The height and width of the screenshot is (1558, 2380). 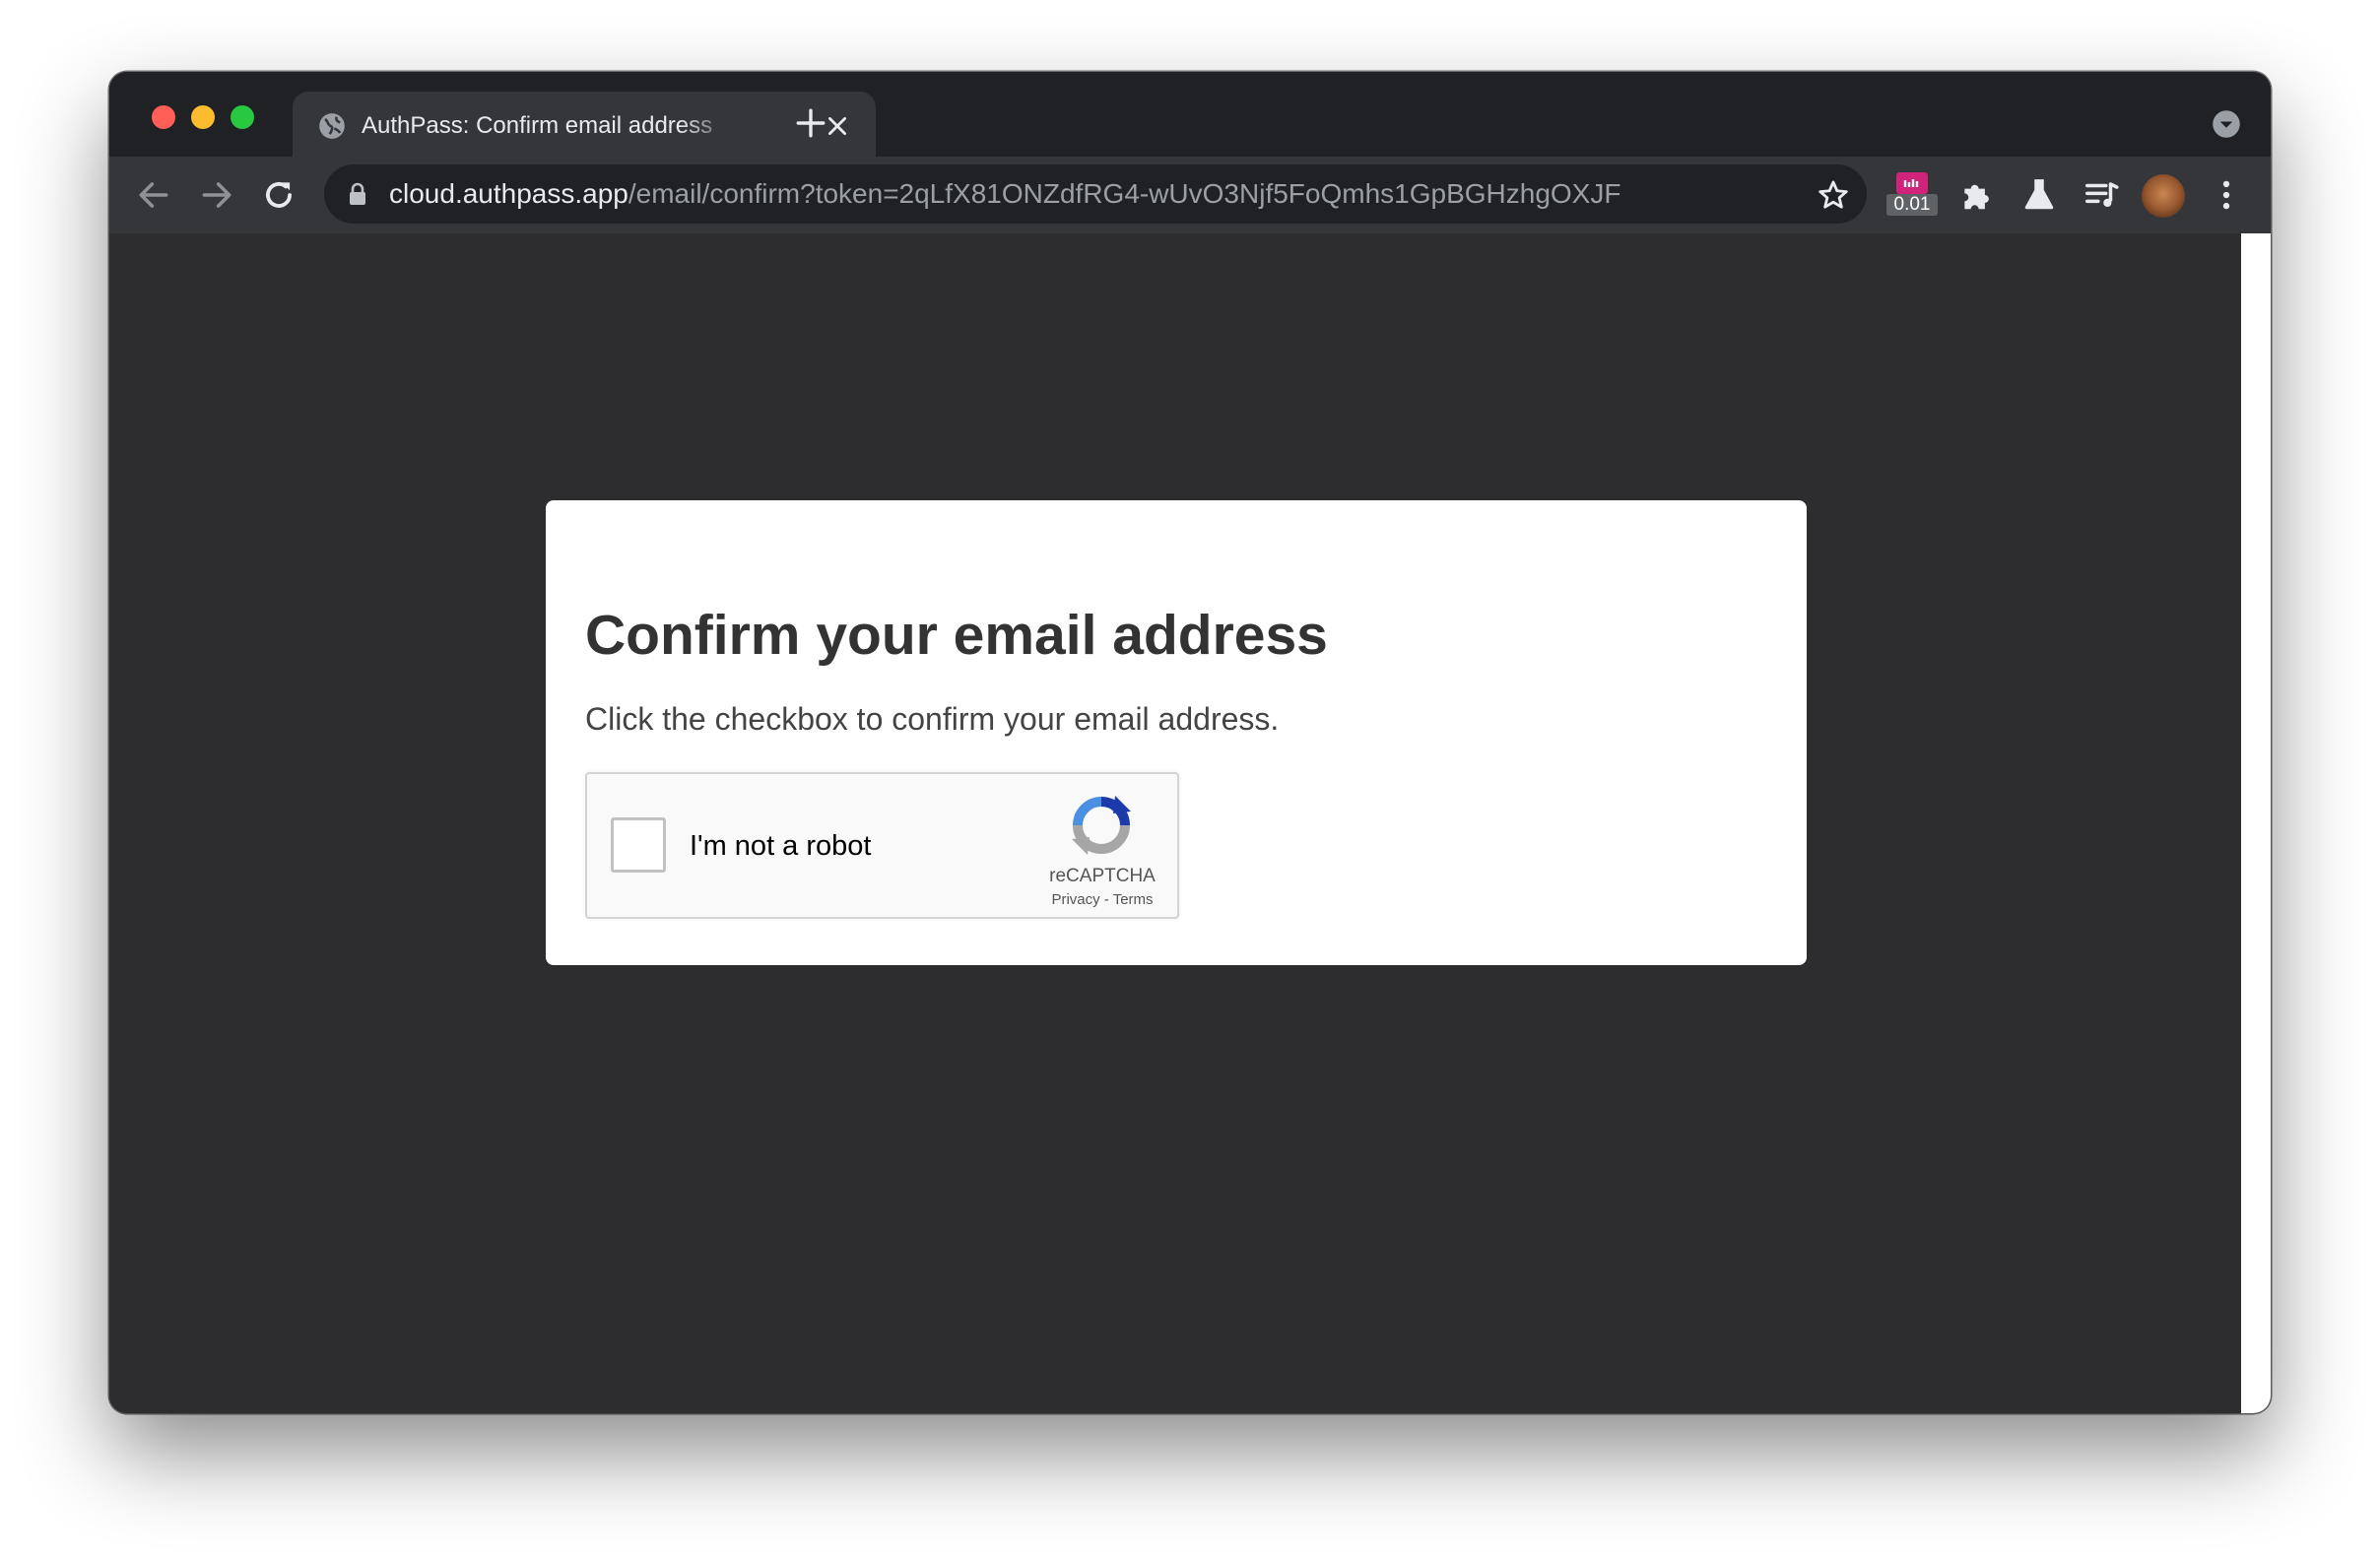 I want to click on terms-link: Terms, so click(x=1133, y=899).